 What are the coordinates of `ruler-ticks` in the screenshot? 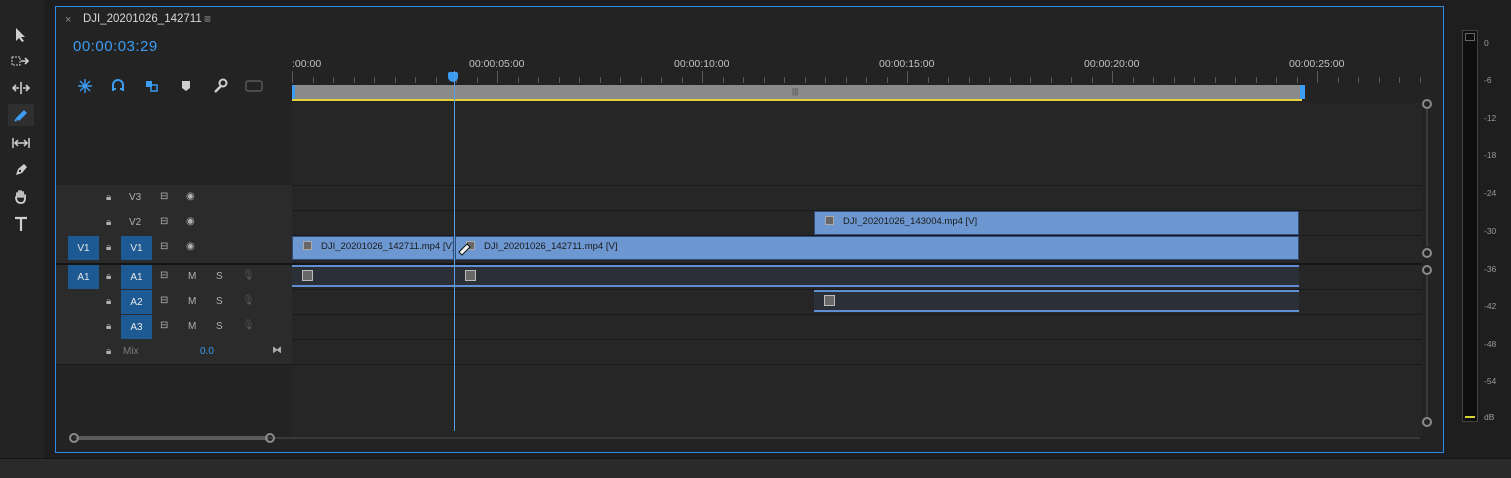 It's located at (858, 77).